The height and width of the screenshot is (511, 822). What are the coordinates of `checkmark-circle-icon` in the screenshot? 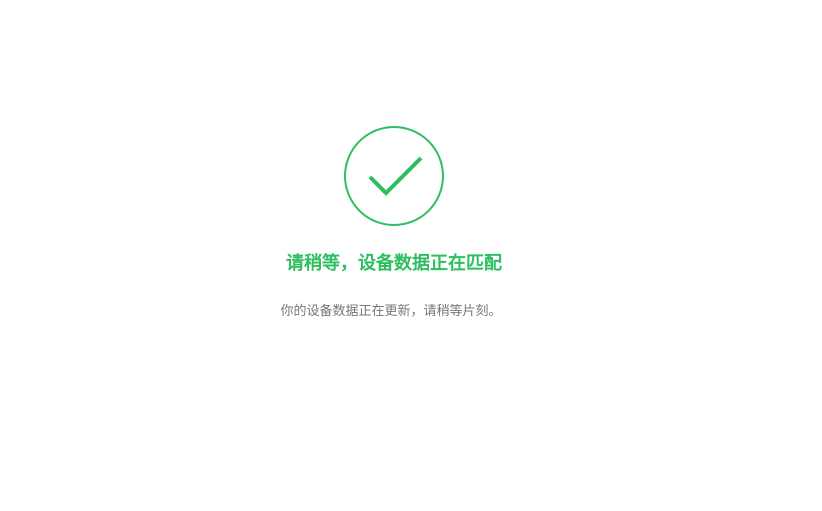 It's located at (394, 176).